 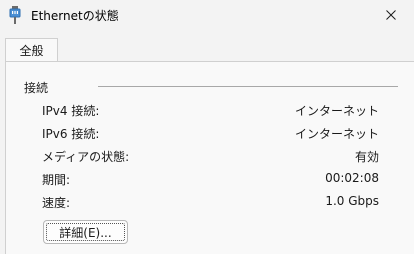 What do you see at coordinates (56, 203) in the screenshot?
I see `speed-label: 速度:` at bounding box center [56, 203].